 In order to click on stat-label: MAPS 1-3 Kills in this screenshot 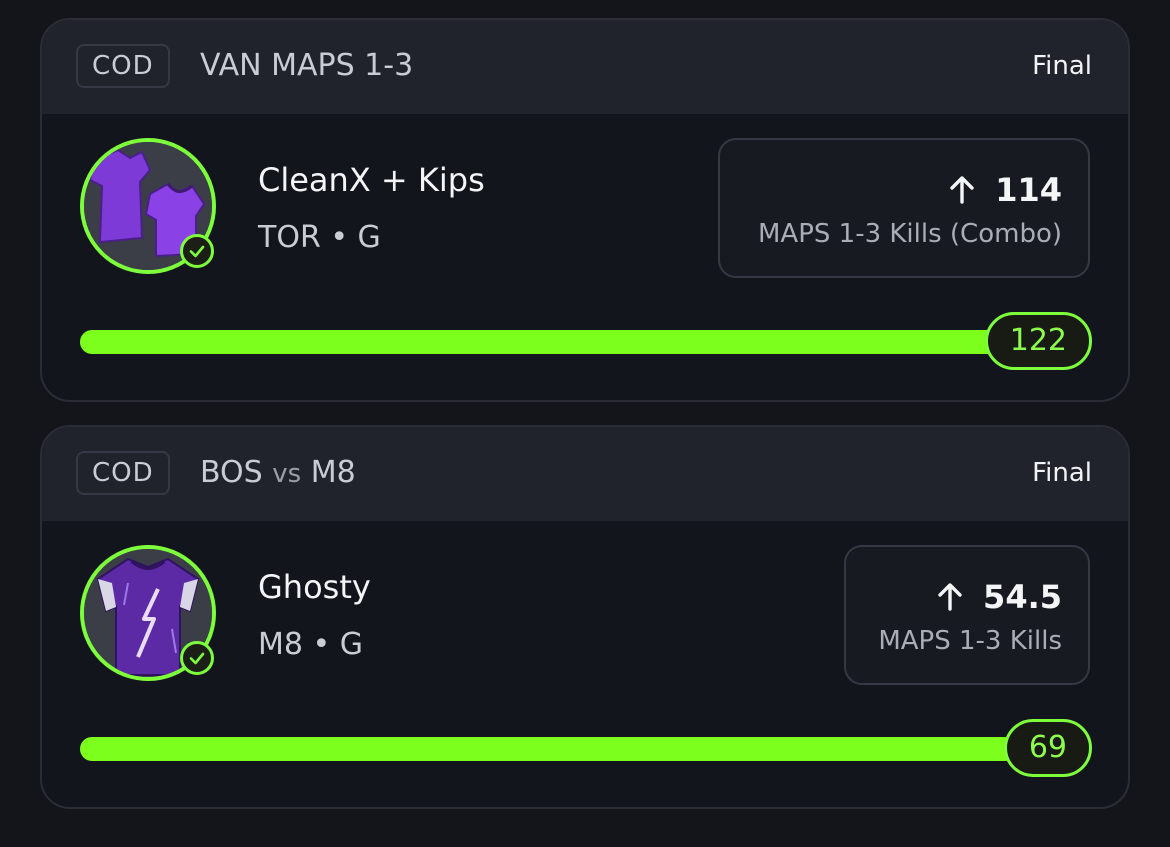, I will do `click(970, 641)`.